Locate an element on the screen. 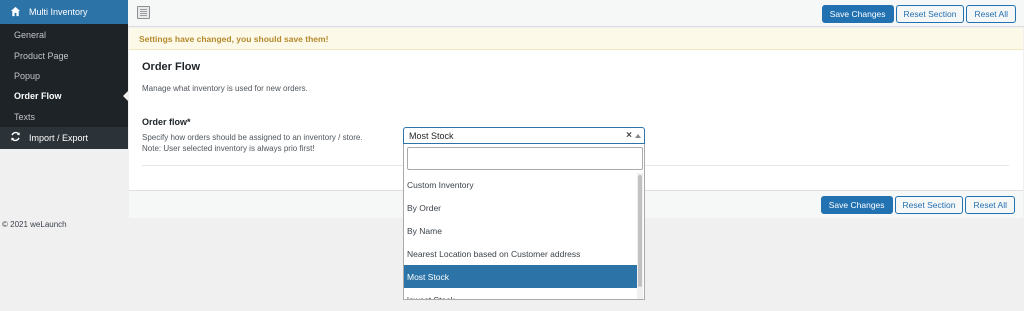  reset-section-button-bottom: Reset Section is located at coordinates (929, 205).